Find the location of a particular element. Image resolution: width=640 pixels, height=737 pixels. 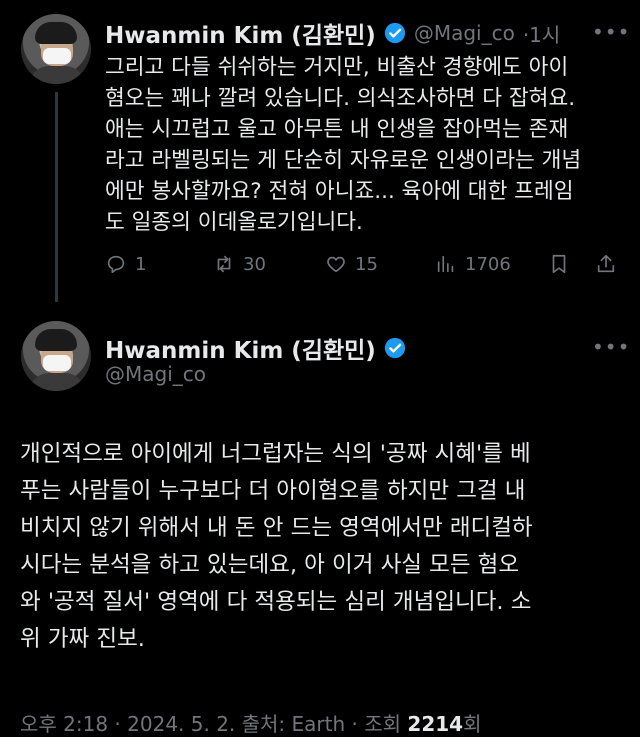

tweet-time: ·1시 is located at coordinates (541, 33).